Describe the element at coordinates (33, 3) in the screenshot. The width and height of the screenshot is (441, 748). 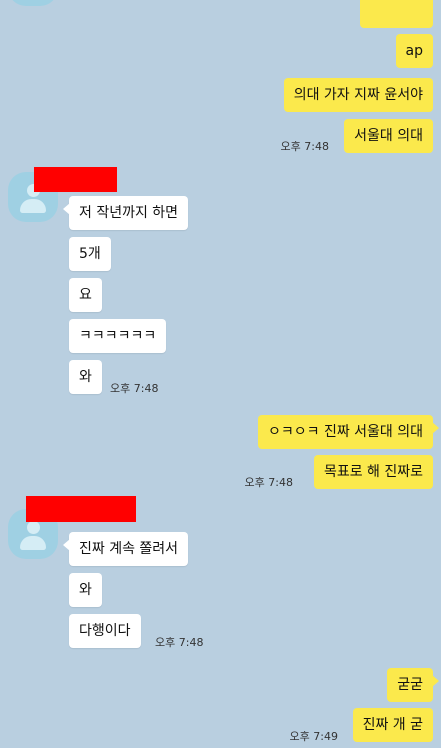
I see `avatar-cropped-top` at that location.